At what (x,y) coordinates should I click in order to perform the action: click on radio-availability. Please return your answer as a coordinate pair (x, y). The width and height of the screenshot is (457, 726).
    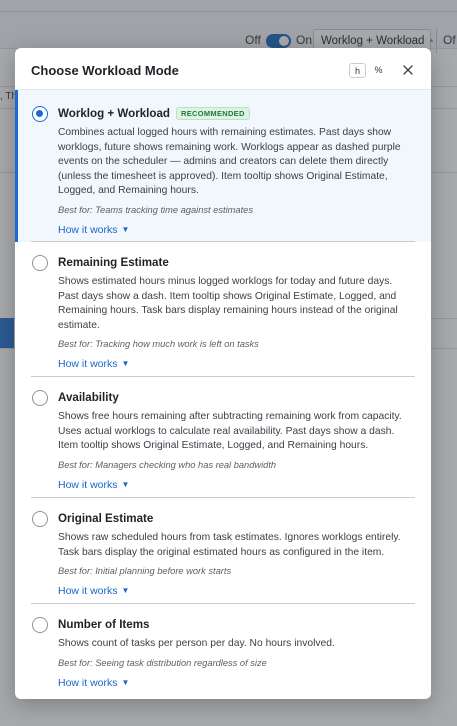
    Looking at the image, I should click on (40, 398).